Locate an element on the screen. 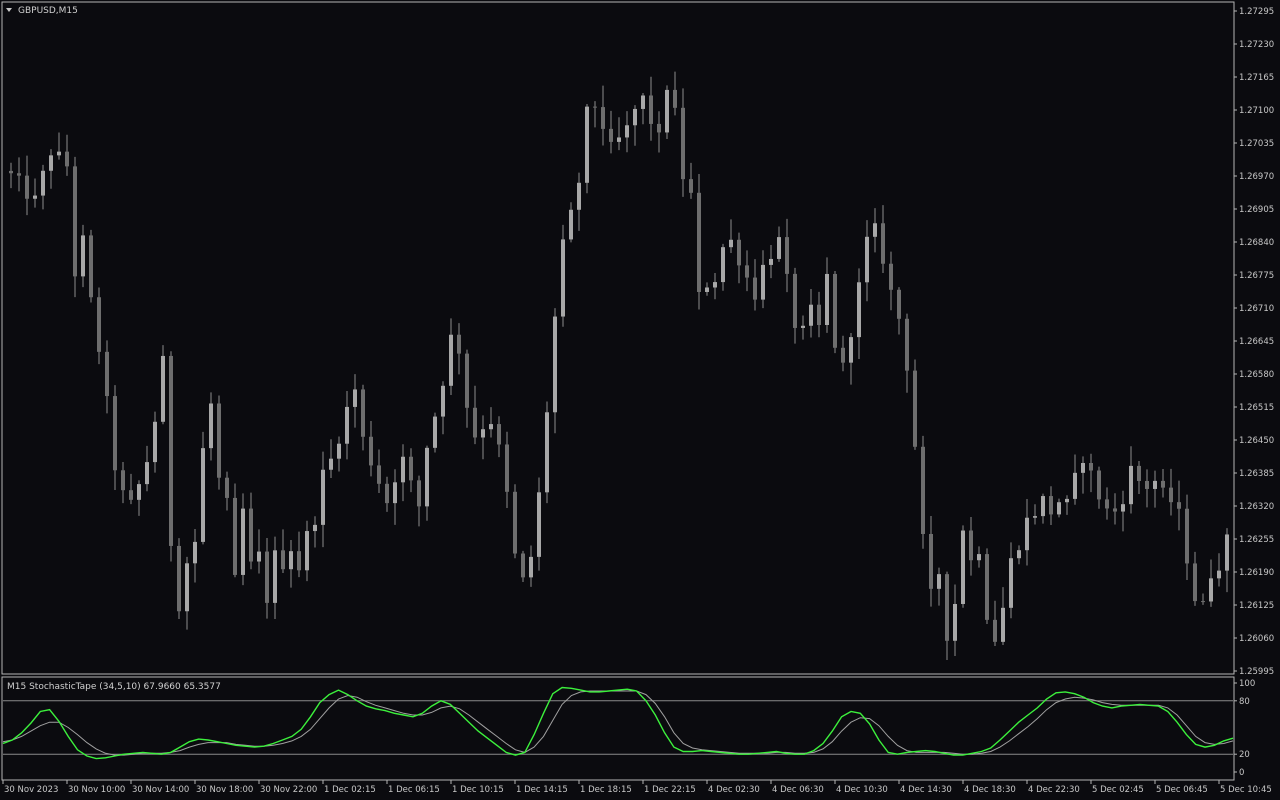  time-tick-label: 1 Dec 18:15 is located at coordinates (606, 790).